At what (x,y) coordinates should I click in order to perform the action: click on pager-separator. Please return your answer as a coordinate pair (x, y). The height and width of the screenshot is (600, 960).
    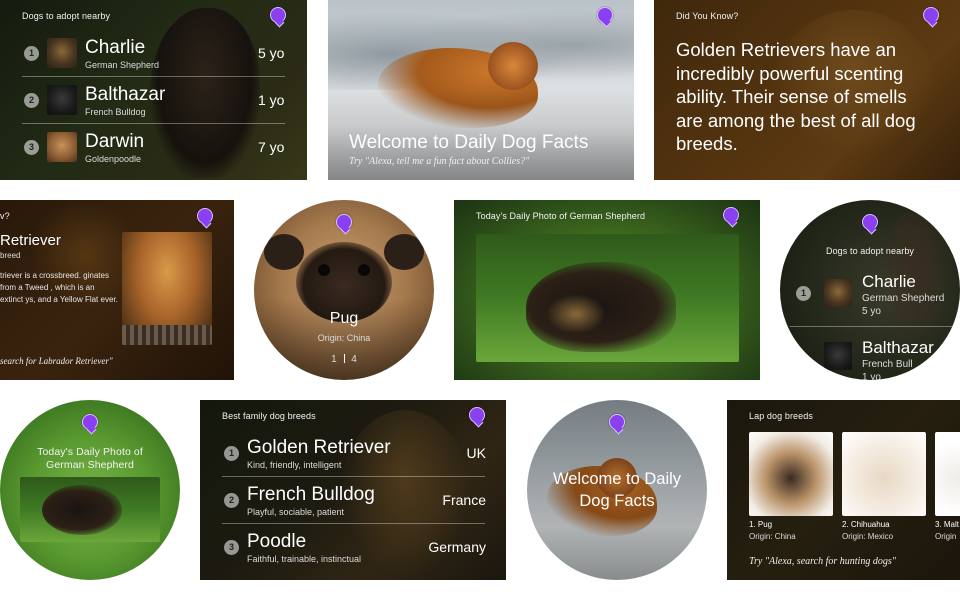
    Looking at the image, I should click on (344, 358).